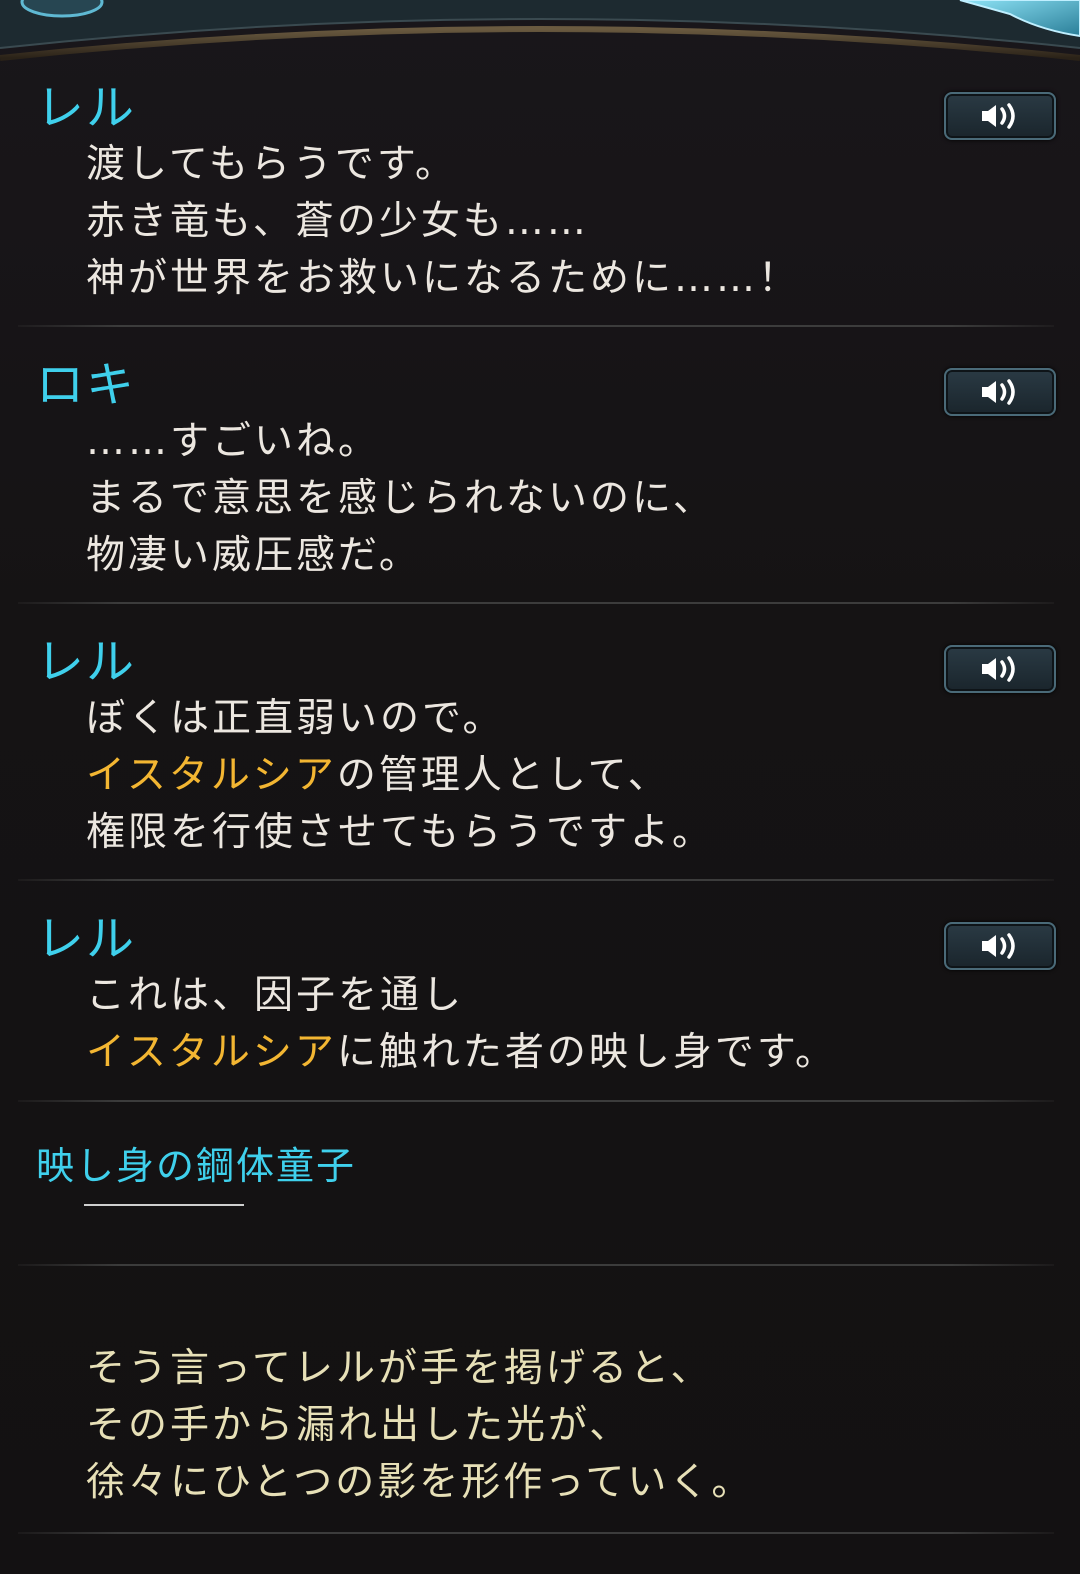  What do you see at coordinates (233, 441) in the screenshot?
I see `dialogue-text: ……すごいね。` at bounding box center [233, 441].